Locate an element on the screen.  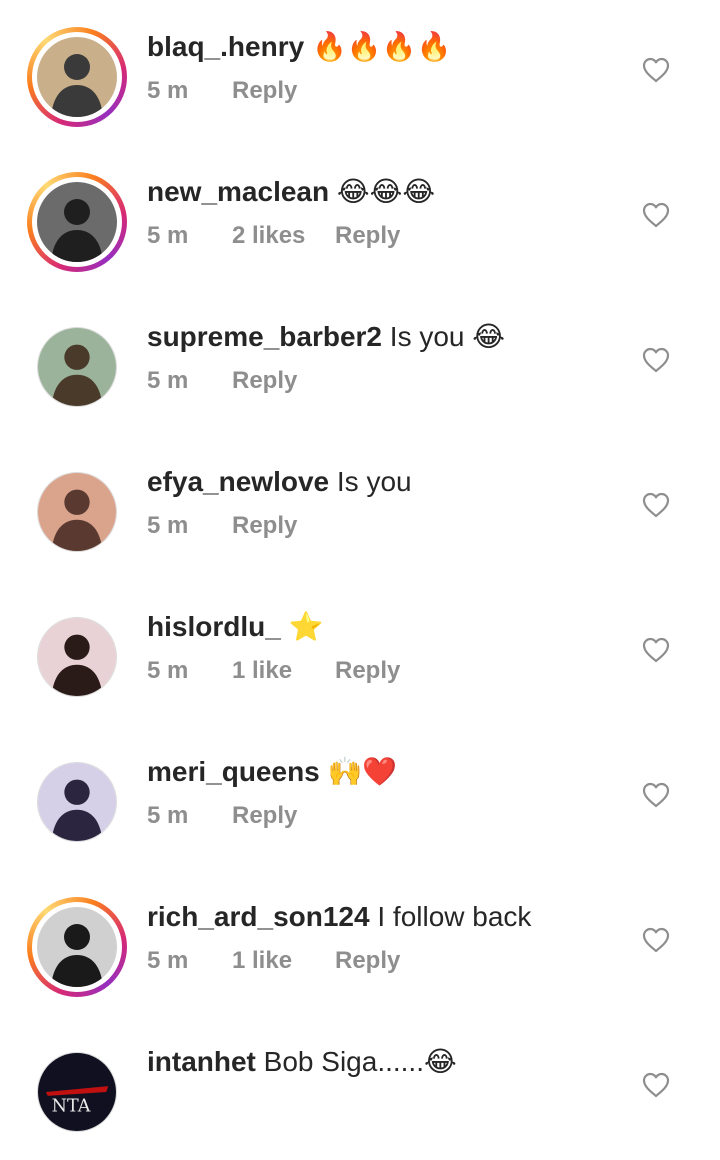
comment-username: meri_queens is located at coordinates (233, 771).